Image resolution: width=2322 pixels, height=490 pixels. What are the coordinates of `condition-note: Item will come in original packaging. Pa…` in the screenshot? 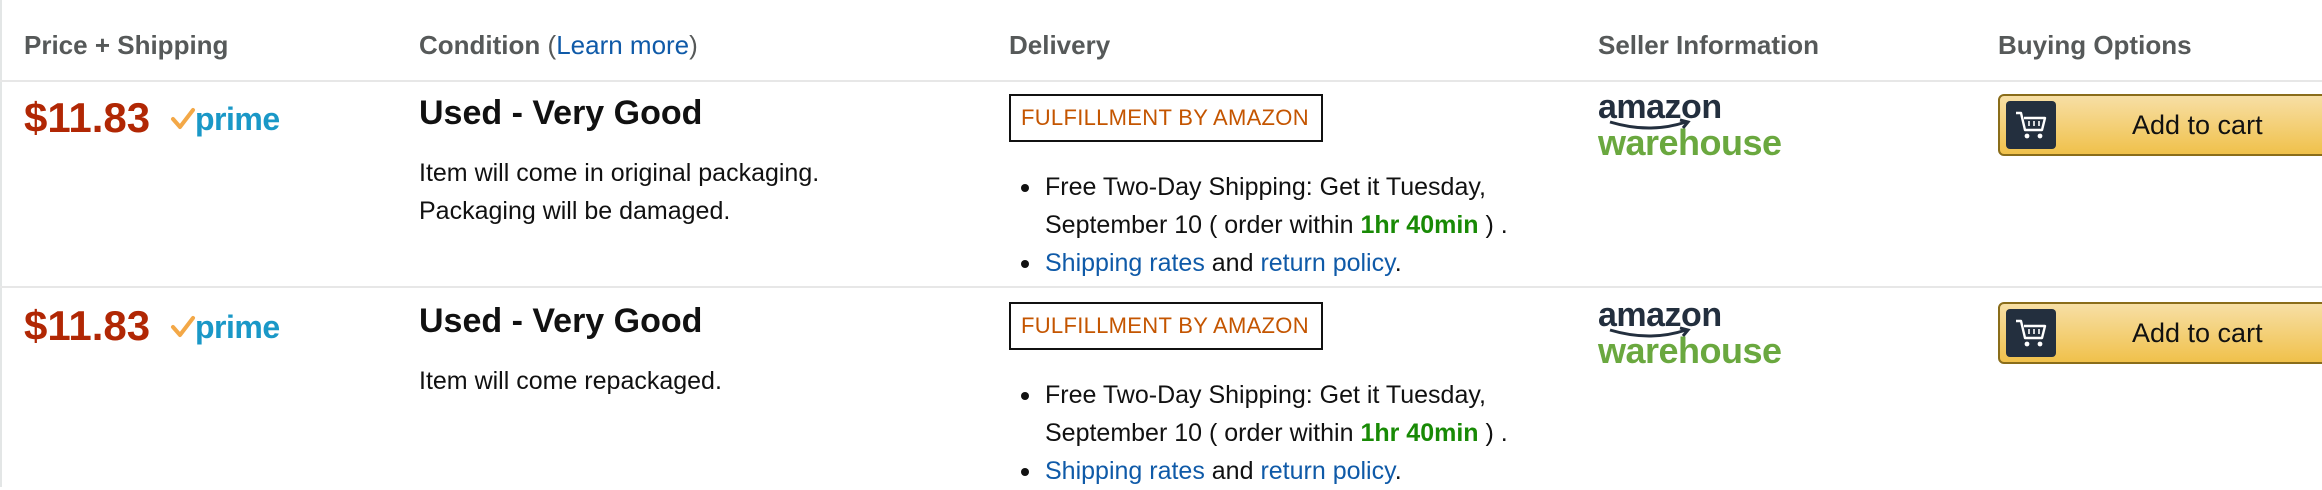 It's located at (649, 192).